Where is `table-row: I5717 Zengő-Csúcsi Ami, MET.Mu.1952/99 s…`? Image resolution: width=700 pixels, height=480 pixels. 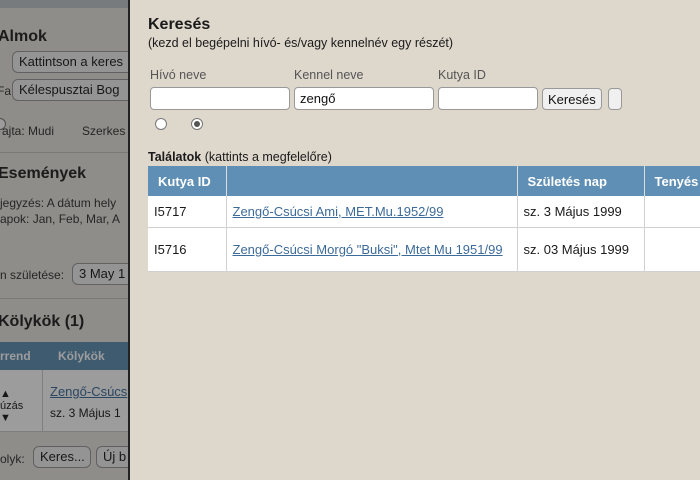
table-row: I5717 Zengő-Csúcsi Ami, MET.Mu.1952/99 s… is located at coordinates (424, 212).